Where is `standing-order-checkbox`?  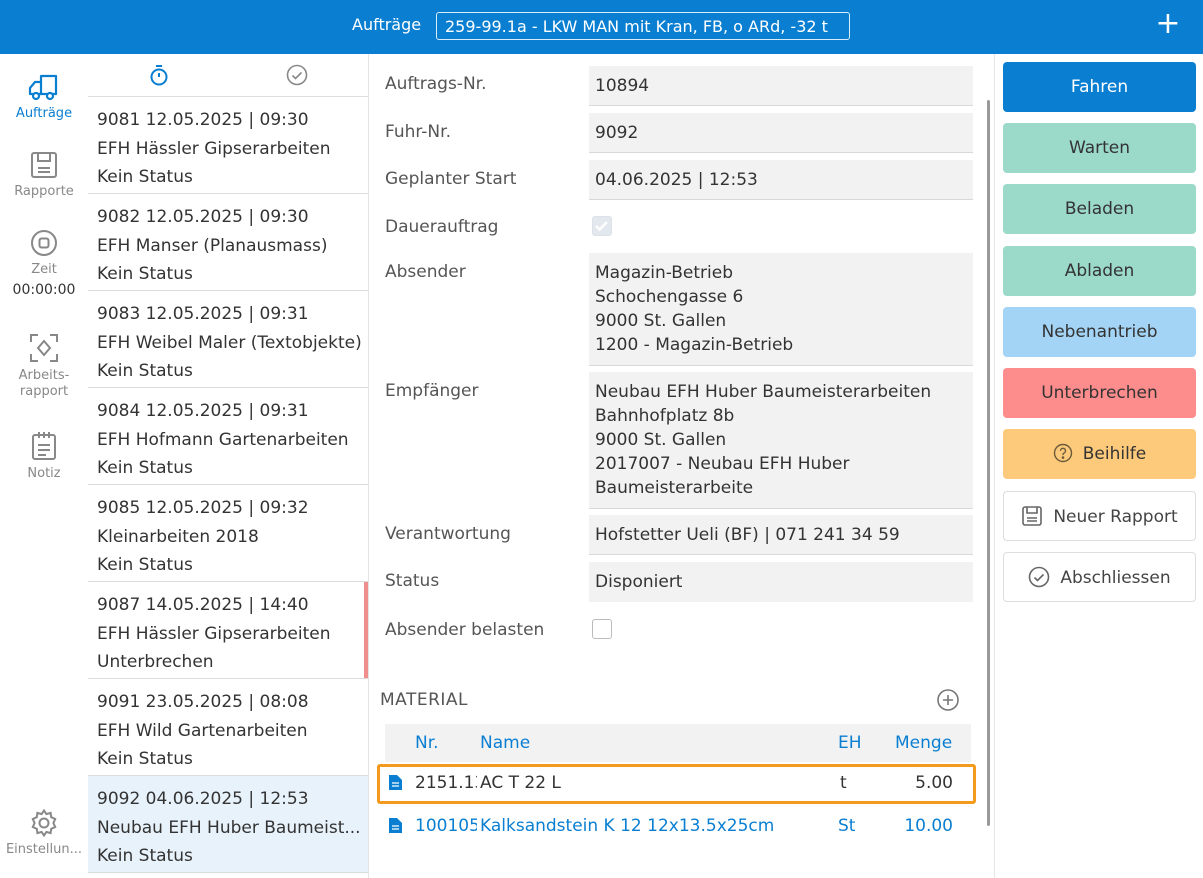
standing-order-checkbox is located at coordinates (602, 226).